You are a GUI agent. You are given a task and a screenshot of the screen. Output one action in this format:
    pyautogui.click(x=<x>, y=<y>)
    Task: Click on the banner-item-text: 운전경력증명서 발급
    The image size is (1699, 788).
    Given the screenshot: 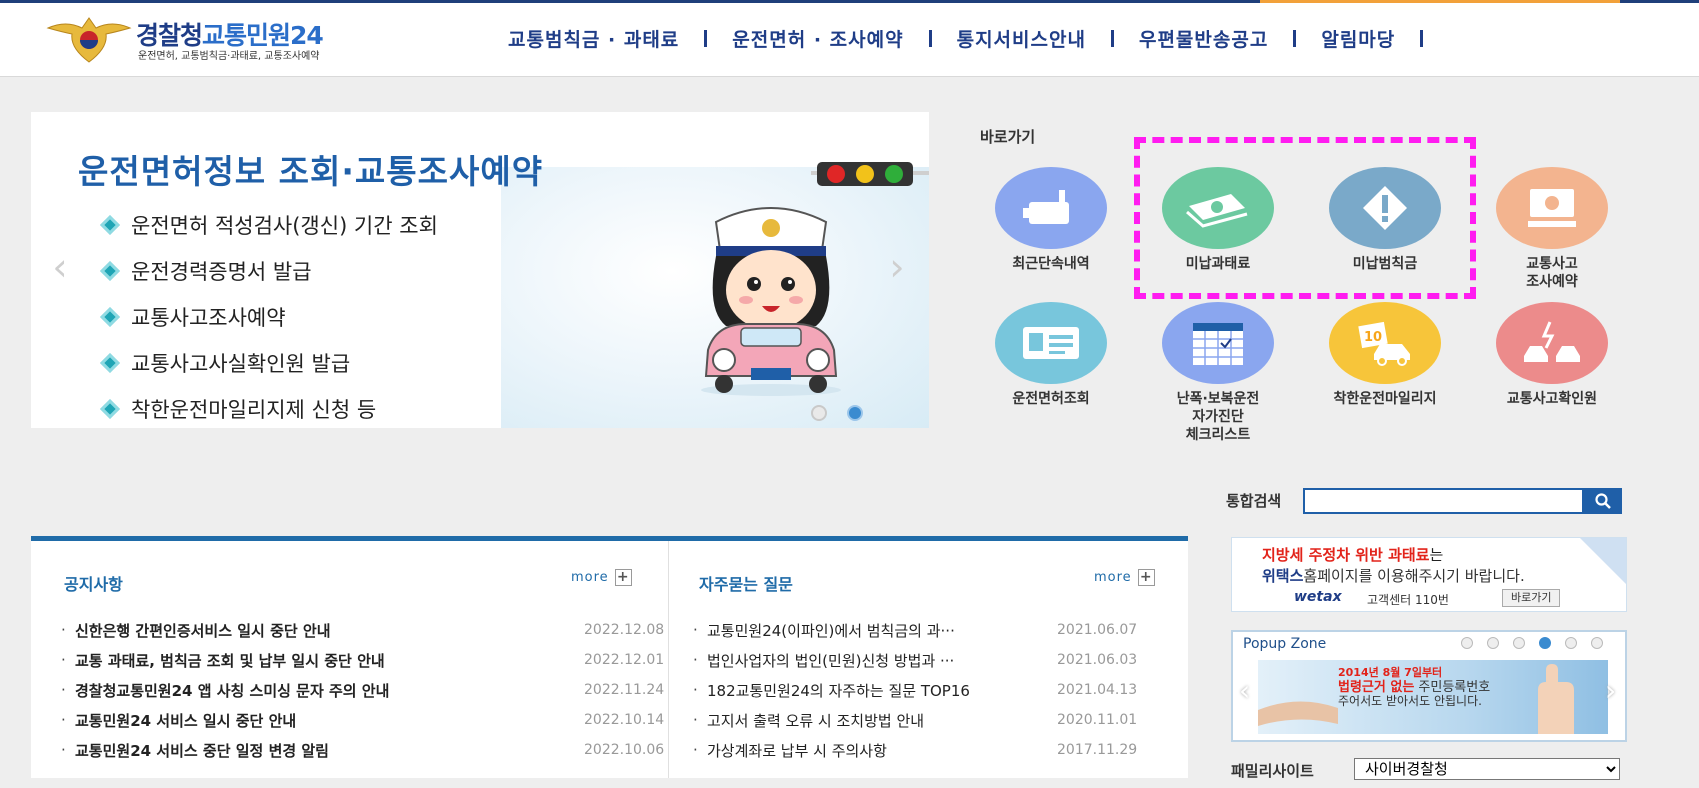 What is the action you would take?
    pyautogui.click(x=221, y=272)
    